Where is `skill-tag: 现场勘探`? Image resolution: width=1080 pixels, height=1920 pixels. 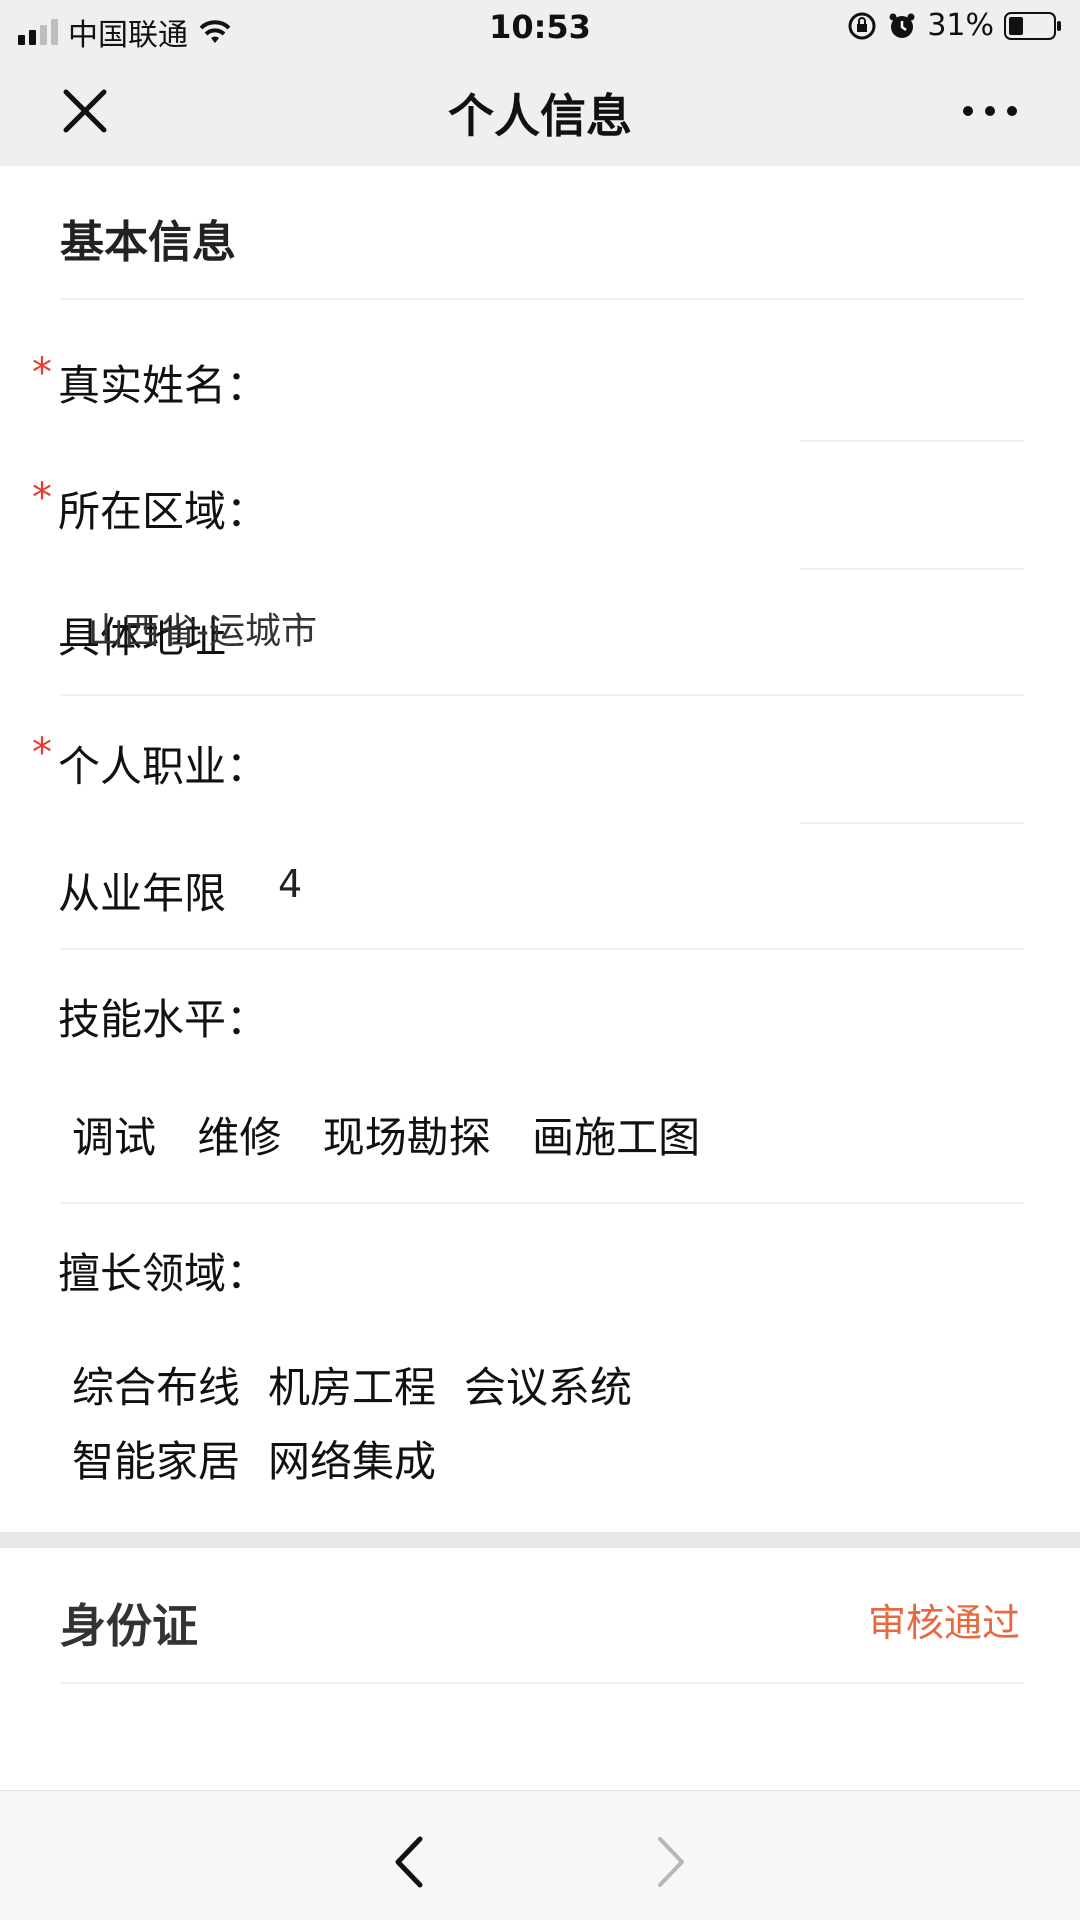 skill-tag: 现场勘探 is located at coordinates (406, 1137).